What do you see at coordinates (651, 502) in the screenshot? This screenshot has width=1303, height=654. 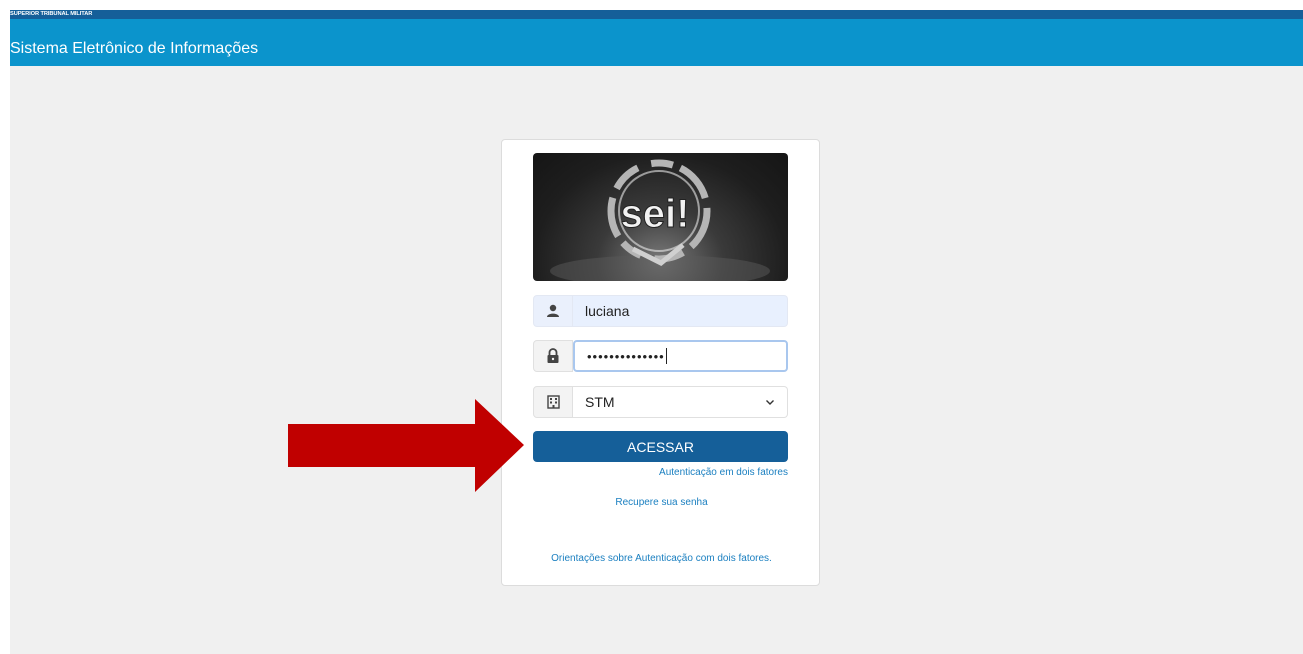 I see `recover-password-link: Recupere sua senha` at bounding box center [651, 502].